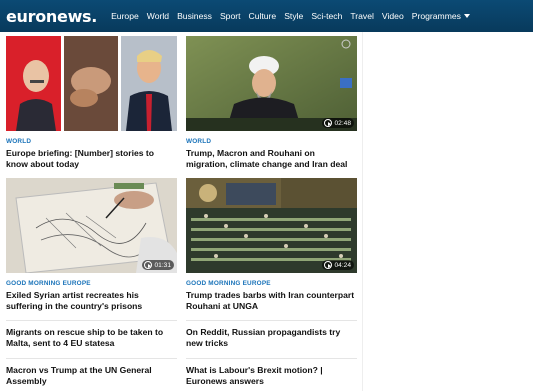 The height and width of the screenshot is (391, 533). Describe the element at coordinates (263, 16) in the screenshot. I see `nav-item-culture: Culture` at that location.